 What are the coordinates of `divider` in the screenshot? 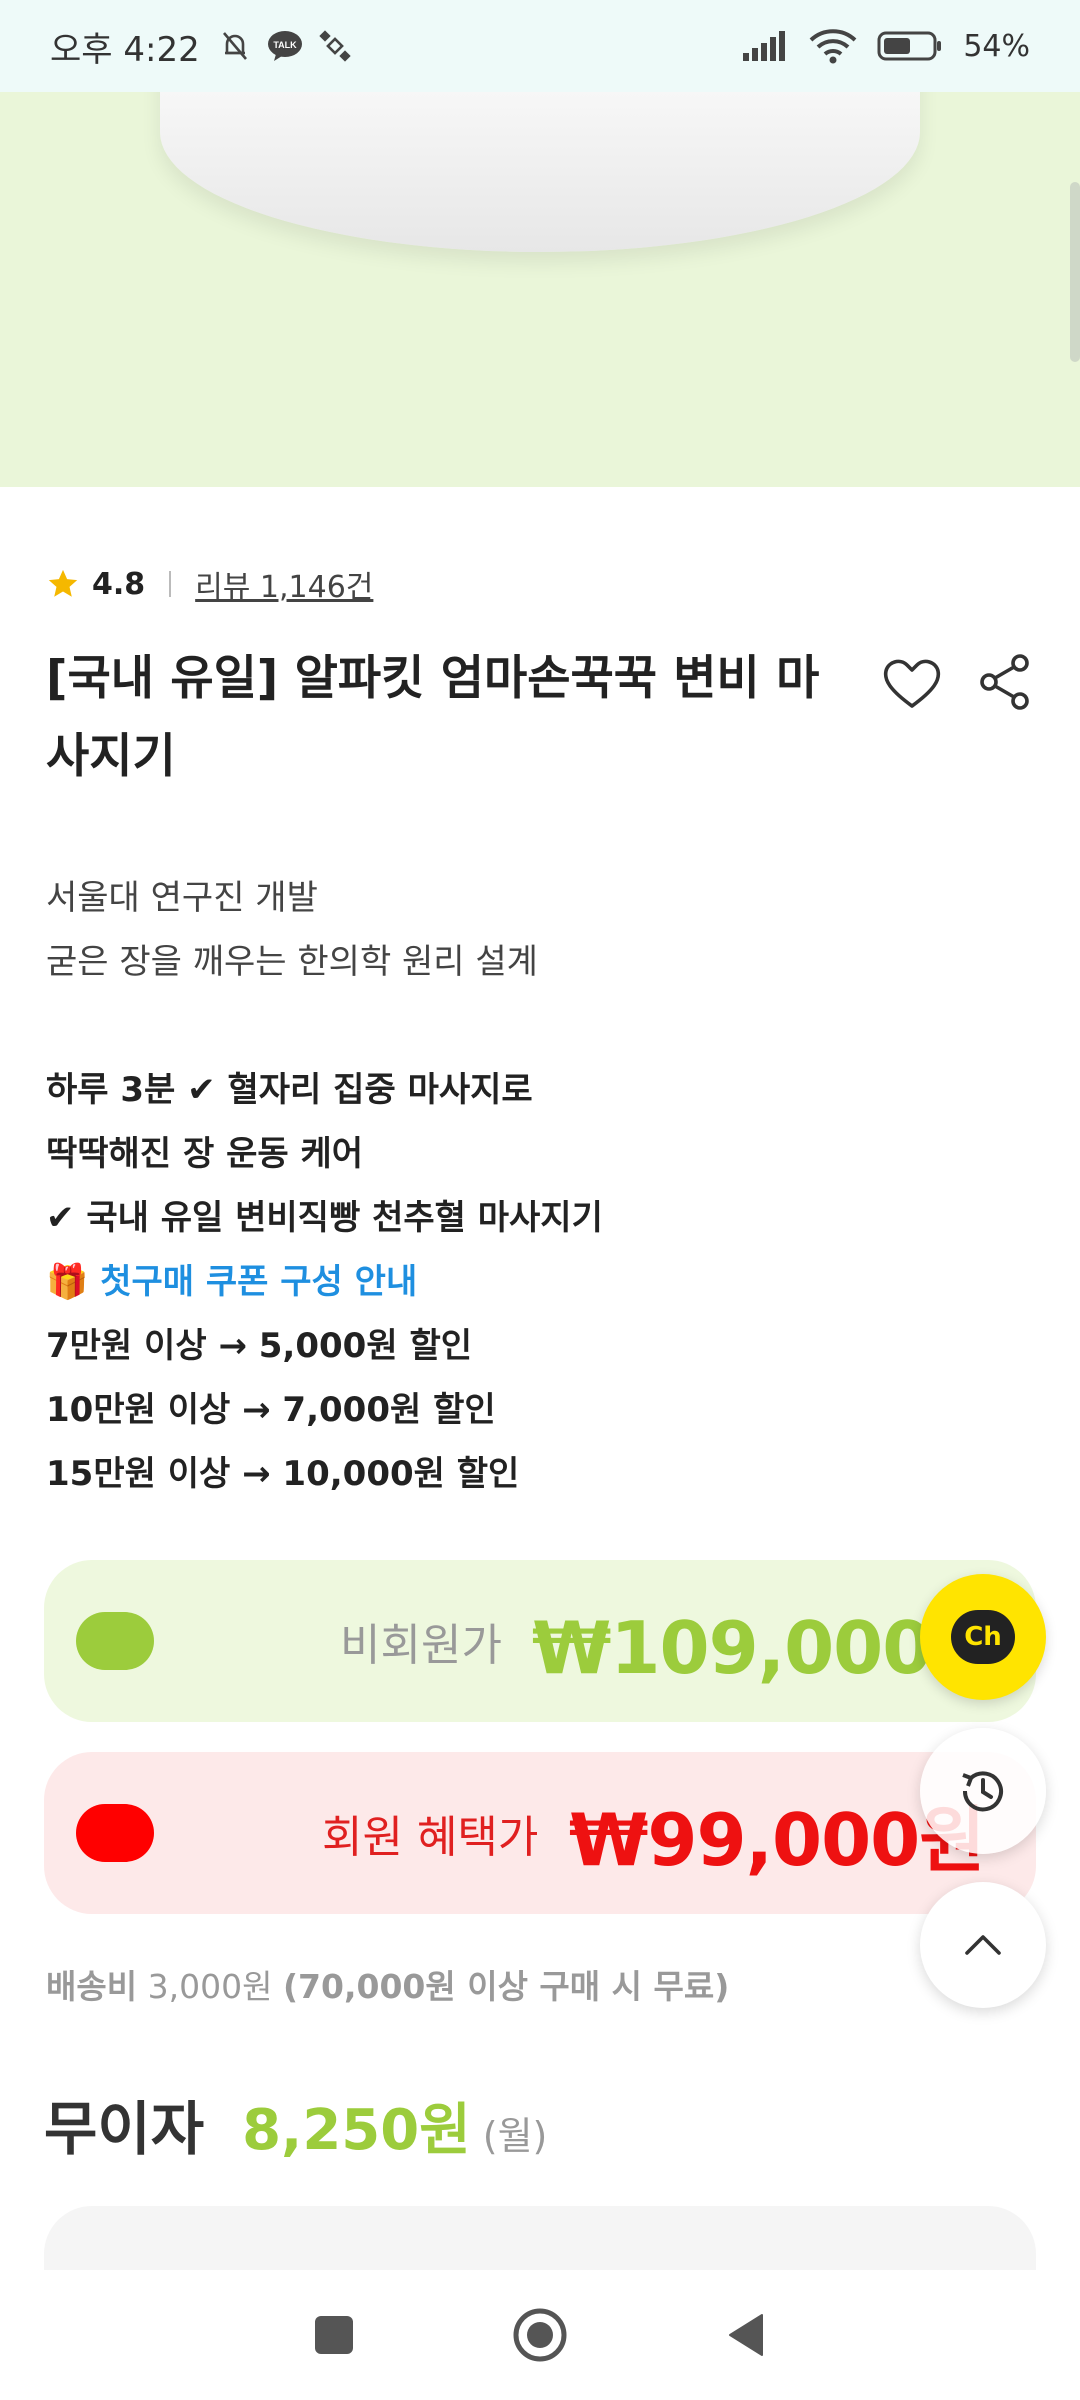 It's located at (170, 584).